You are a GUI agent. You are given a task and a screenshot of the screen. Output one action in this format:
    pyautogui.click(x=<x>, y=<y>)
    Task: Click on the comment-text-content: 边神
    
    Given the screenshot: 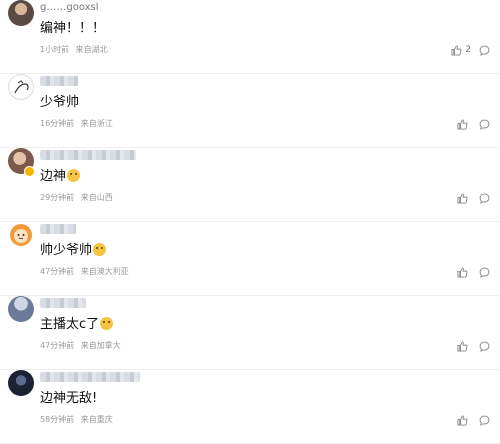 What is the action you would take?
    pyautogui.click(x=53, y=176)
    